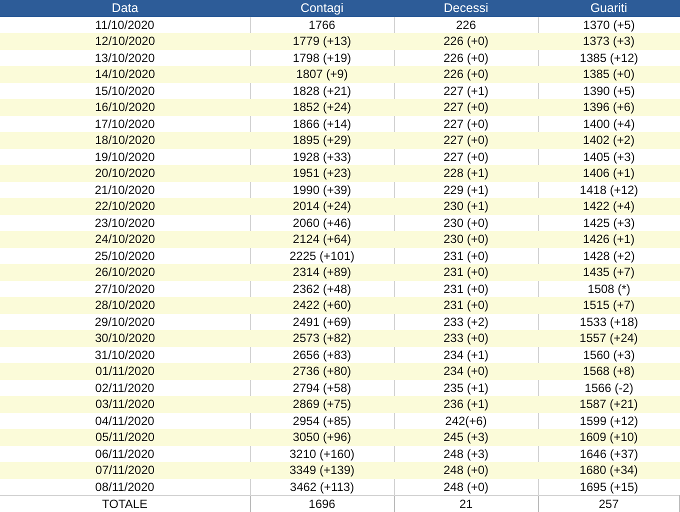 This screenshot has width=680, height=512. What do you see at coordinates (609, 272) in the screenshot?
I see `table-cell: 1435 (+7)` at bounding box center [609, 272].